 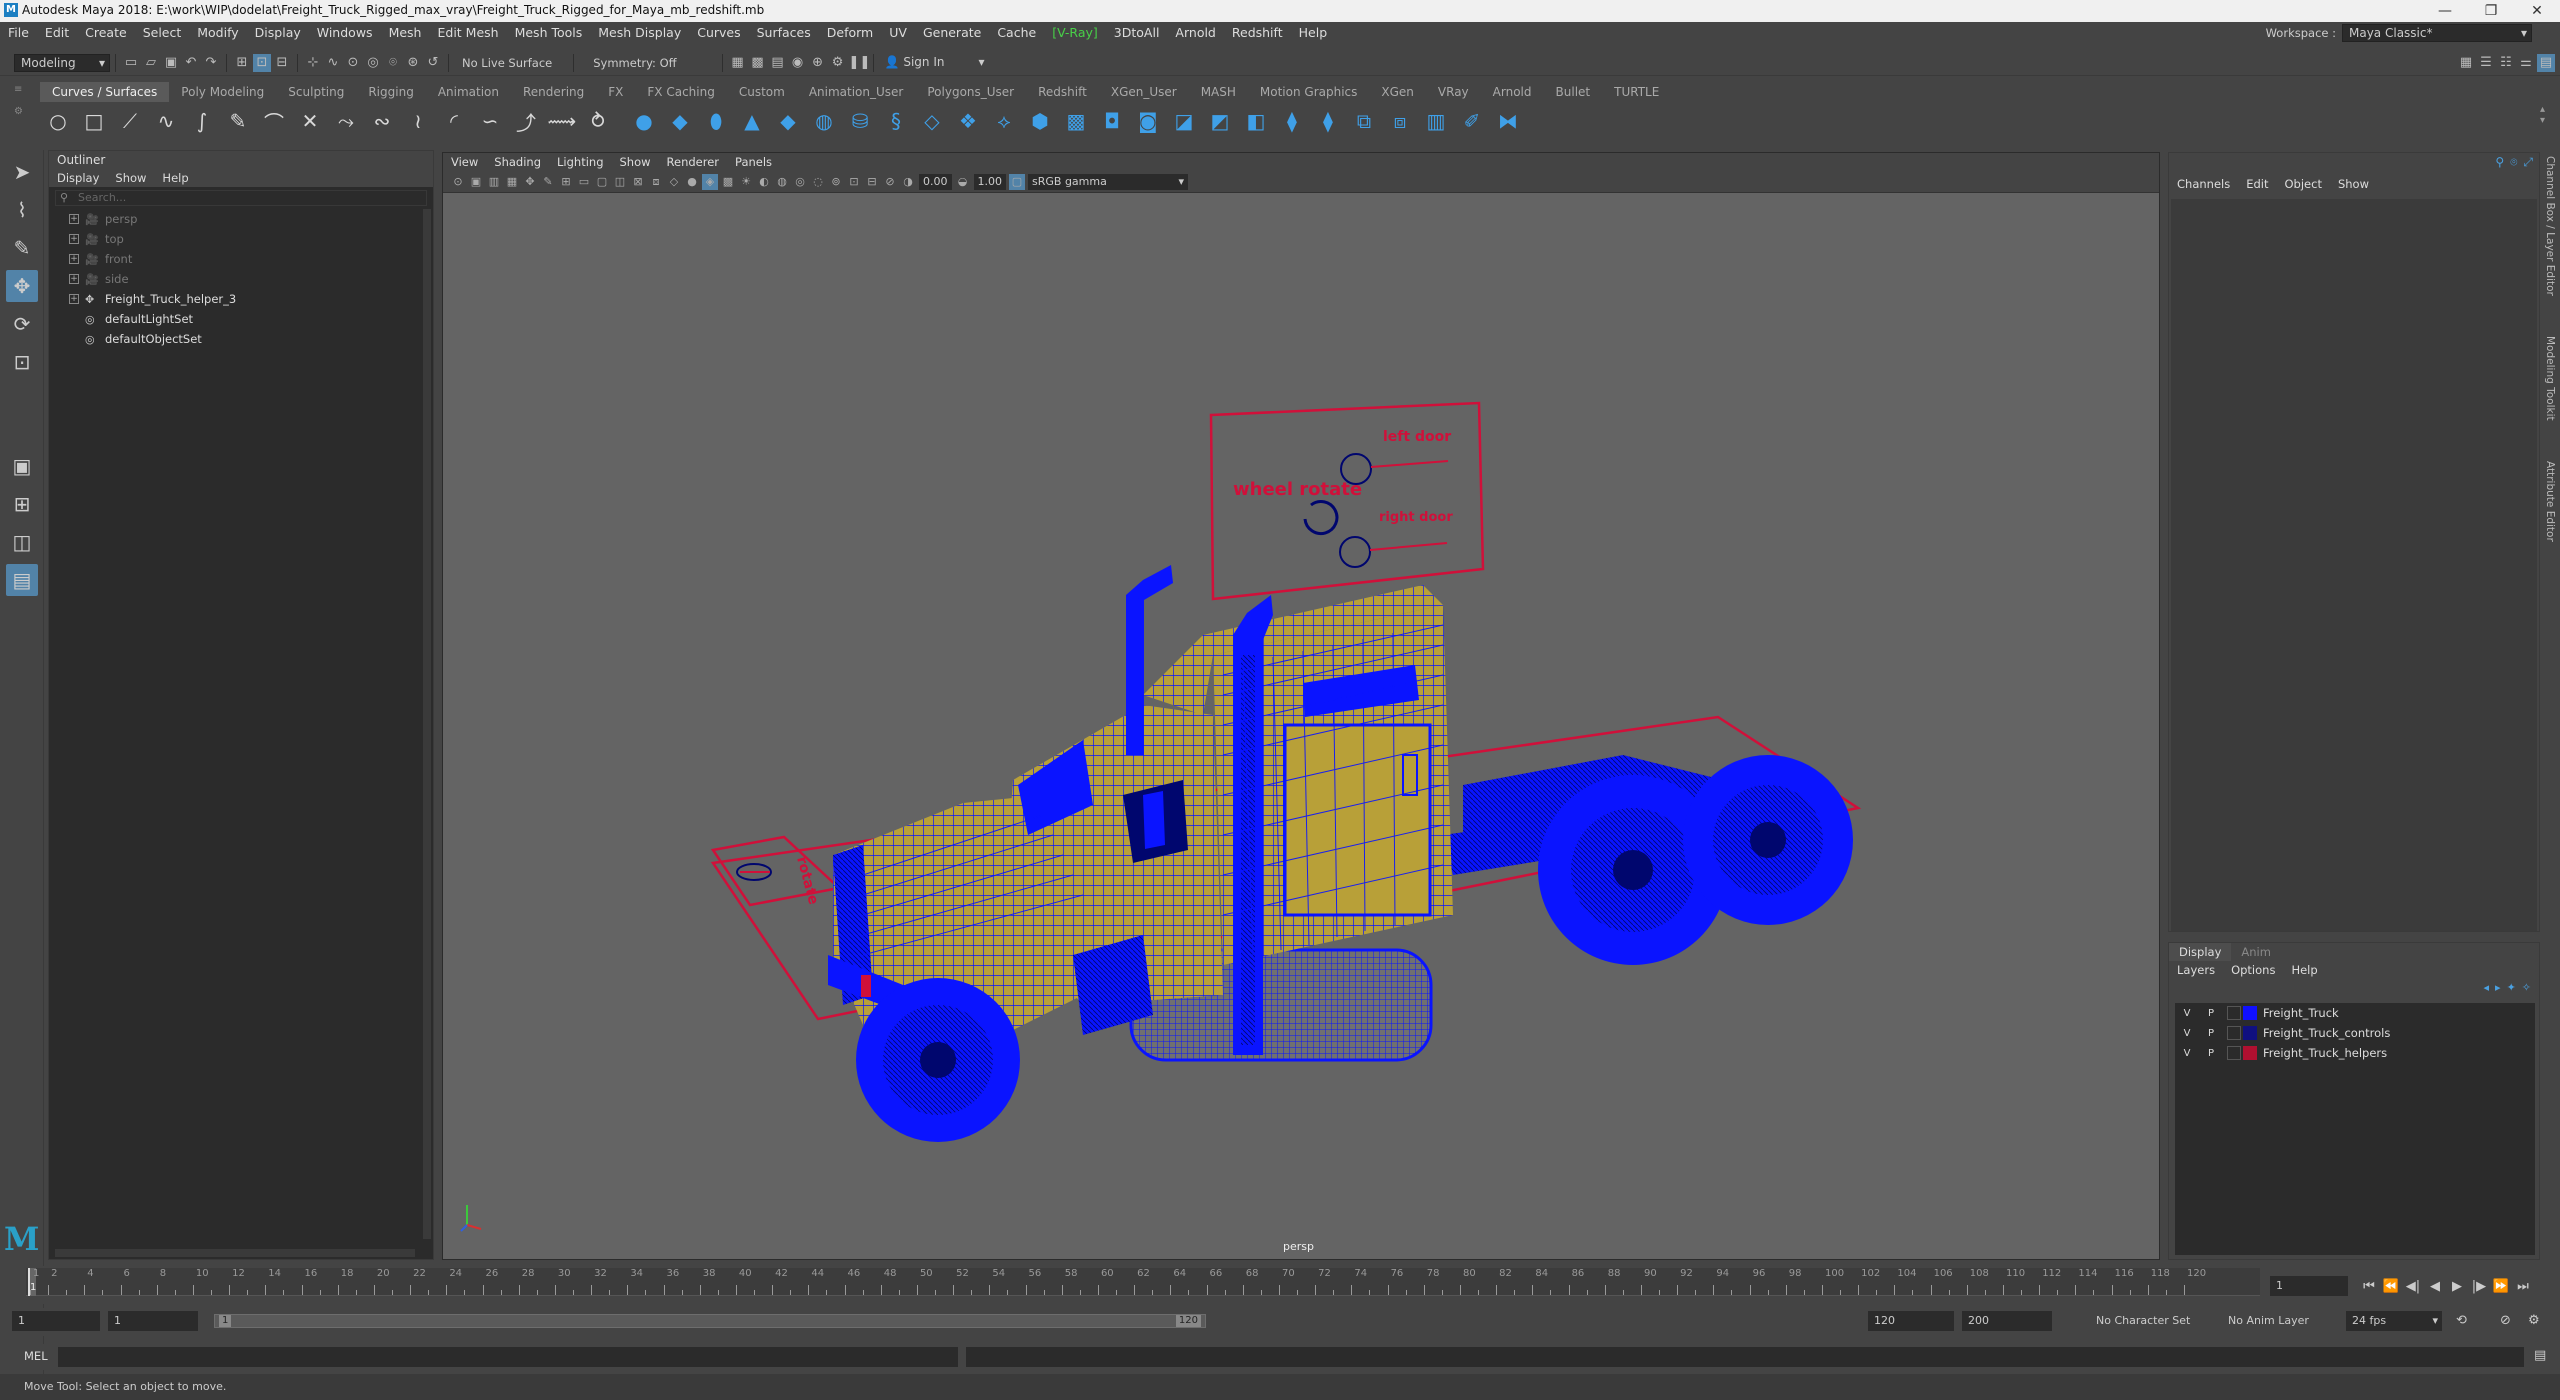 What do you see at coordinates (2007, 1321) in the screenshot?
I see `scene-end-field: 200` at bounding box center [2007, 1321].